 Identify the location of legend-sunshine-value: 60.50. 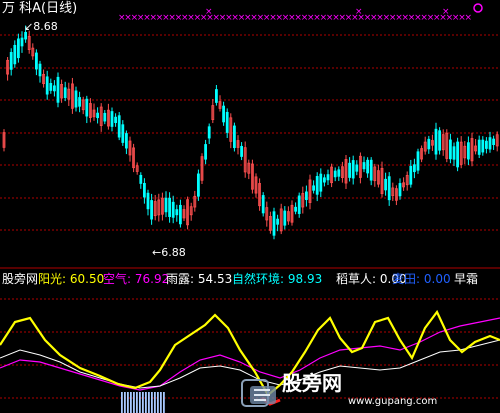
(87, 279).